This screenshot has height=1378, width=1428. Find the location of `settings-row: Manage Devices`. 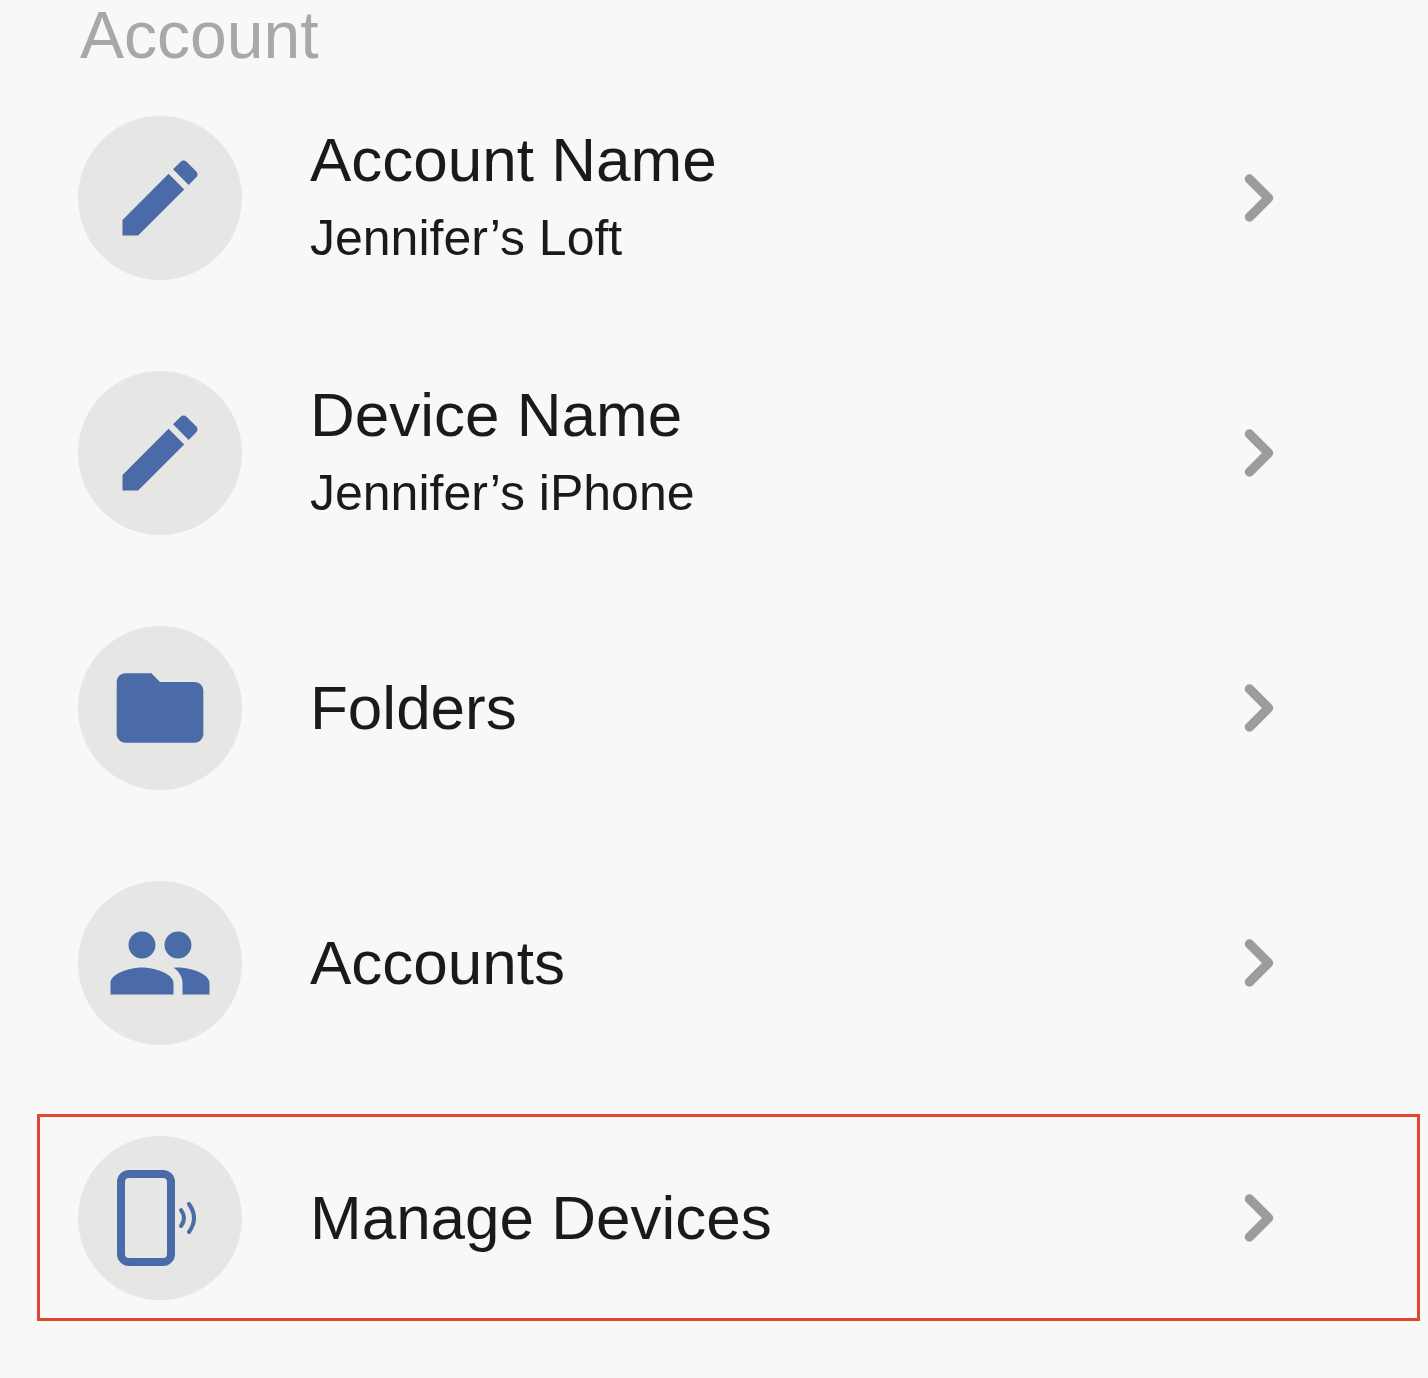

settings-row: Manage Devices is located at coordinates (728, 1217).